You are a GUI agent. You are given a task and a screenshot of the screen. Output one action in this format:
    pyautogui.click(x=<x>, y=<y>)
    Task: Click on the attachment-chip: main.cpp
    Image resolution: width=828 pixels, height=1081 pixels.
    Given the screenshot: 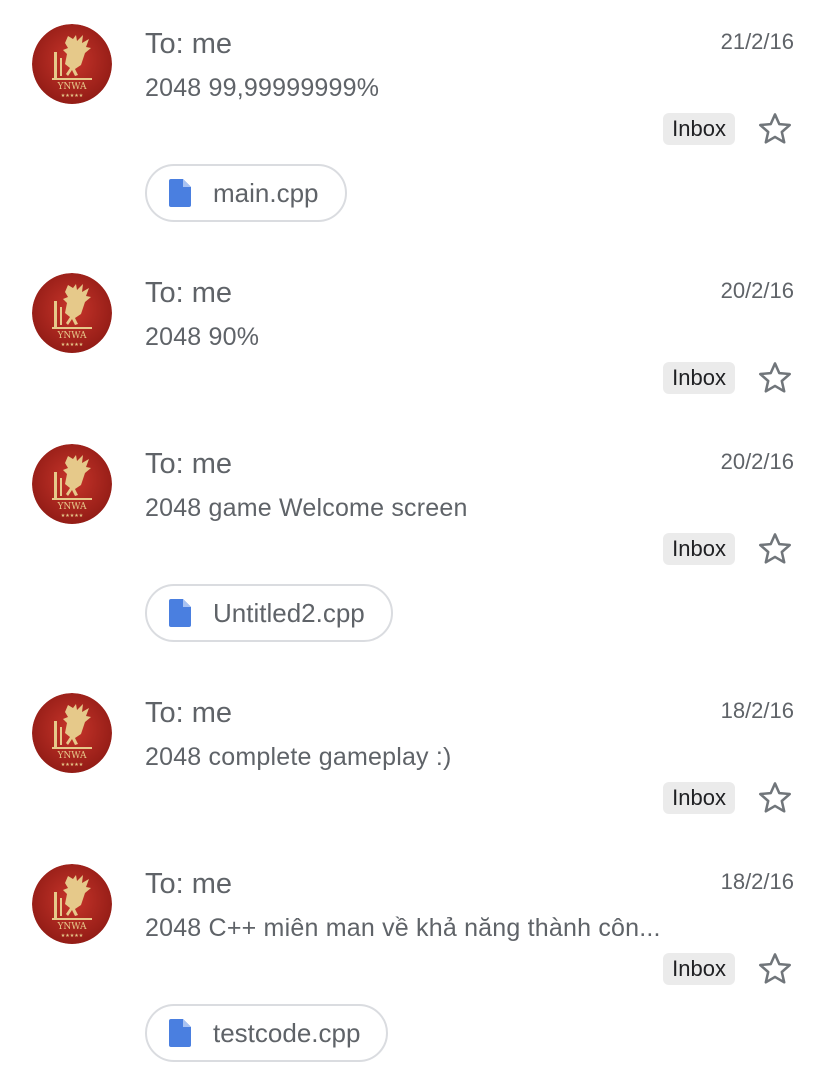 What is the action you would take?
    pyautogui.click(x=246, y=193)
    